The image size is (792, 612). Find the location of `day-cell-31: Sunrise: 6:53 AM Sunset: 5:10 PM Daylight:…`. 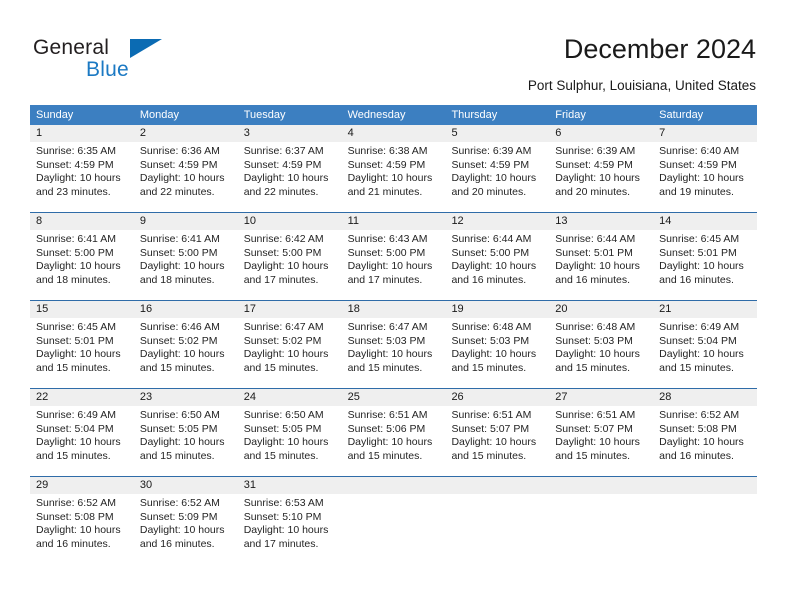

day-cell-31: Sunrise: 6:53 AM Sunset: 5:10 PM Daylight:… is located at coordinates (290, 529).